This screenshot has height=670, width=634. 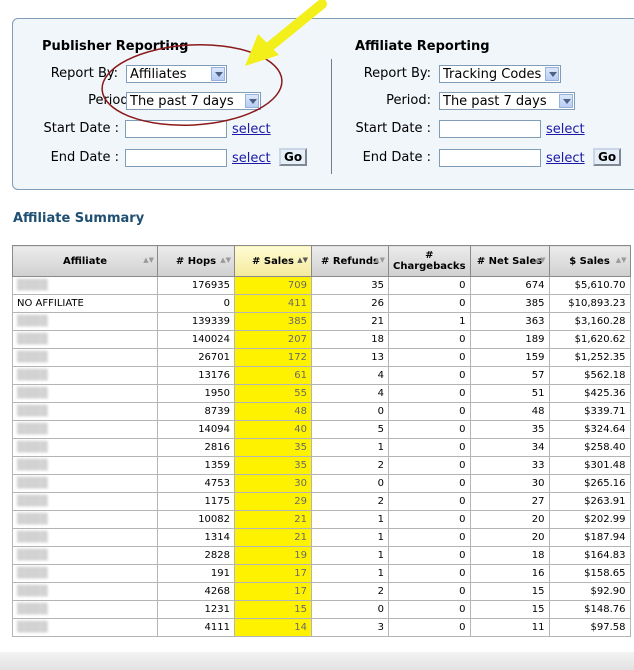 What do you see at coordinates (507, 101) in the screenshot?
I see `affiliate-period-select: The past 7 days` at bounding box center [507, 101].